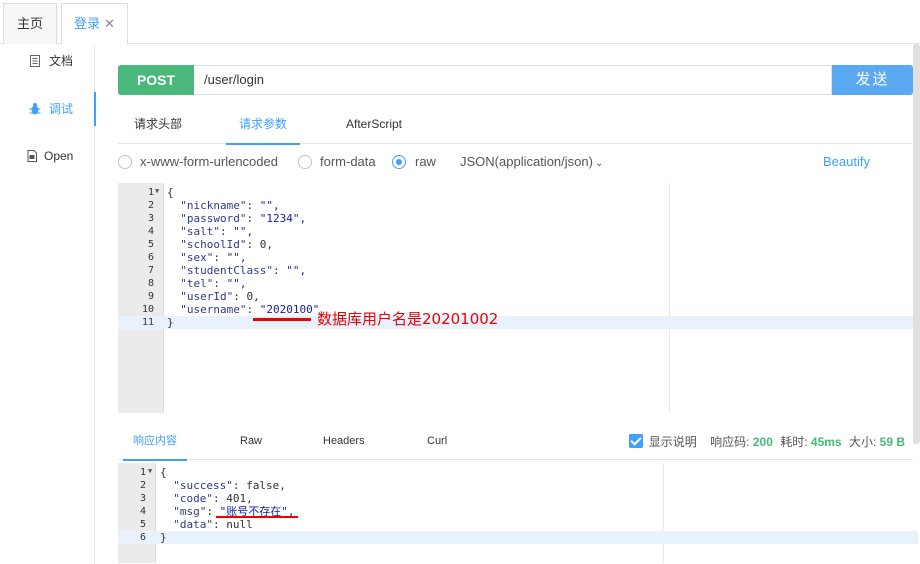  I want to click on line-number: 8, so click(150, 283).